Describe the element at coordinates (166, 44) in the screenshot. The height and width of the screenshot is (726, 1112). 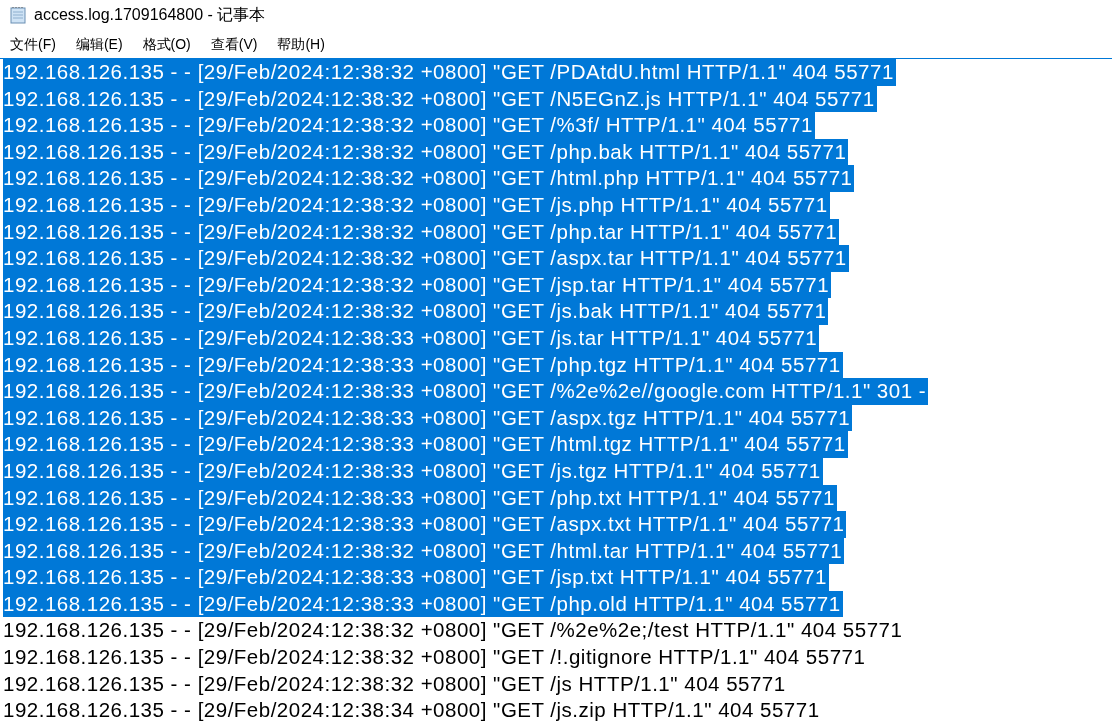
I see `menu-item: 格式(O)` at that location.